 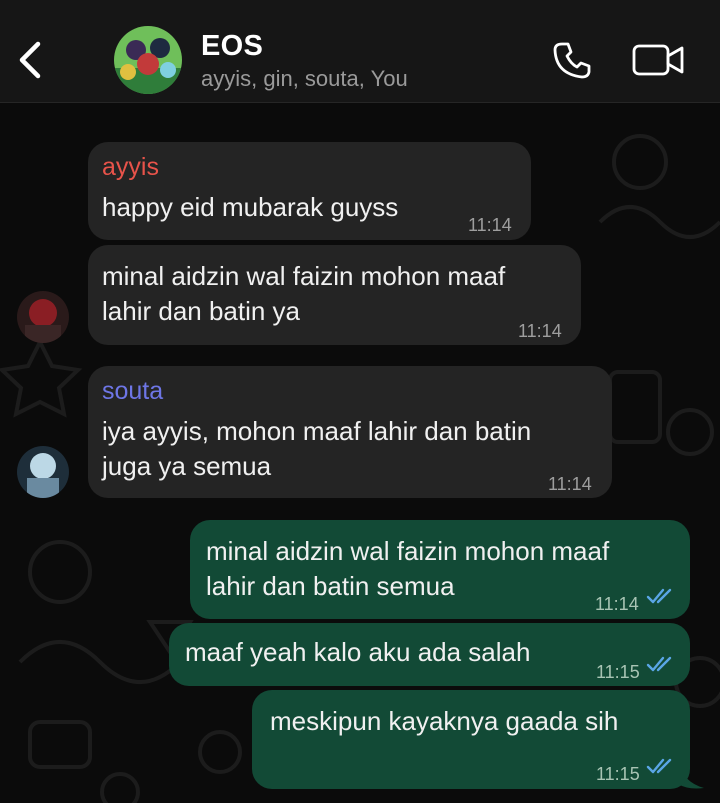 I want to click on phone-icon, so click(x=572, y=60).